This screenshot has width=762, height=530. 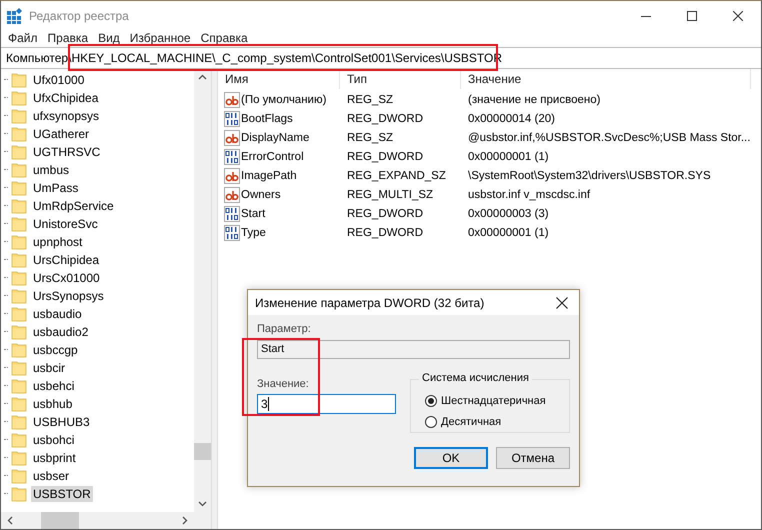 What do you see at coordinates (253, 214) in the screenshot?
I see `table-cell: Start` at bounding box center [253, 214].